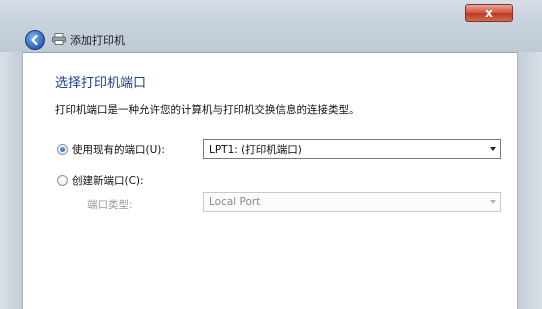  Describe the element at coordinates (530, 180) in the screenshot. I see `window-frame-right` at that location.